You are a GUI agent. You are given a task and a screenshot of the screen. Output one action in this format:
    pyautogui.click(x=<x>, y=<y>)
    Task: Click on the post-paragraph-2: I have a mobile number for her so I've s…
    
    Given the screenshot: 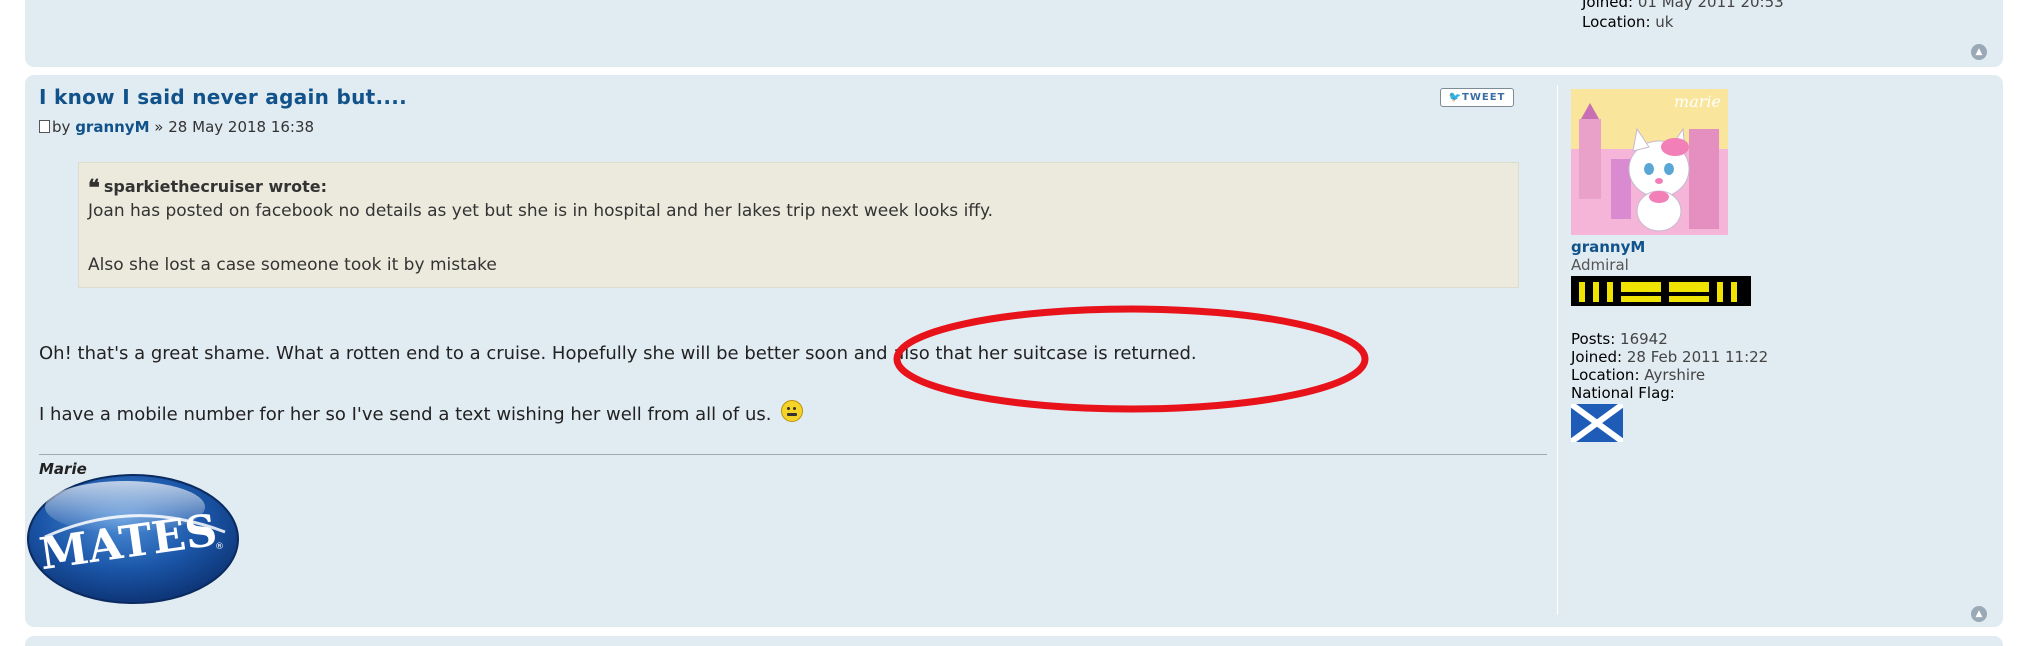 What is the action you would take?
    pyautogui.click(x=421, y=412)
    